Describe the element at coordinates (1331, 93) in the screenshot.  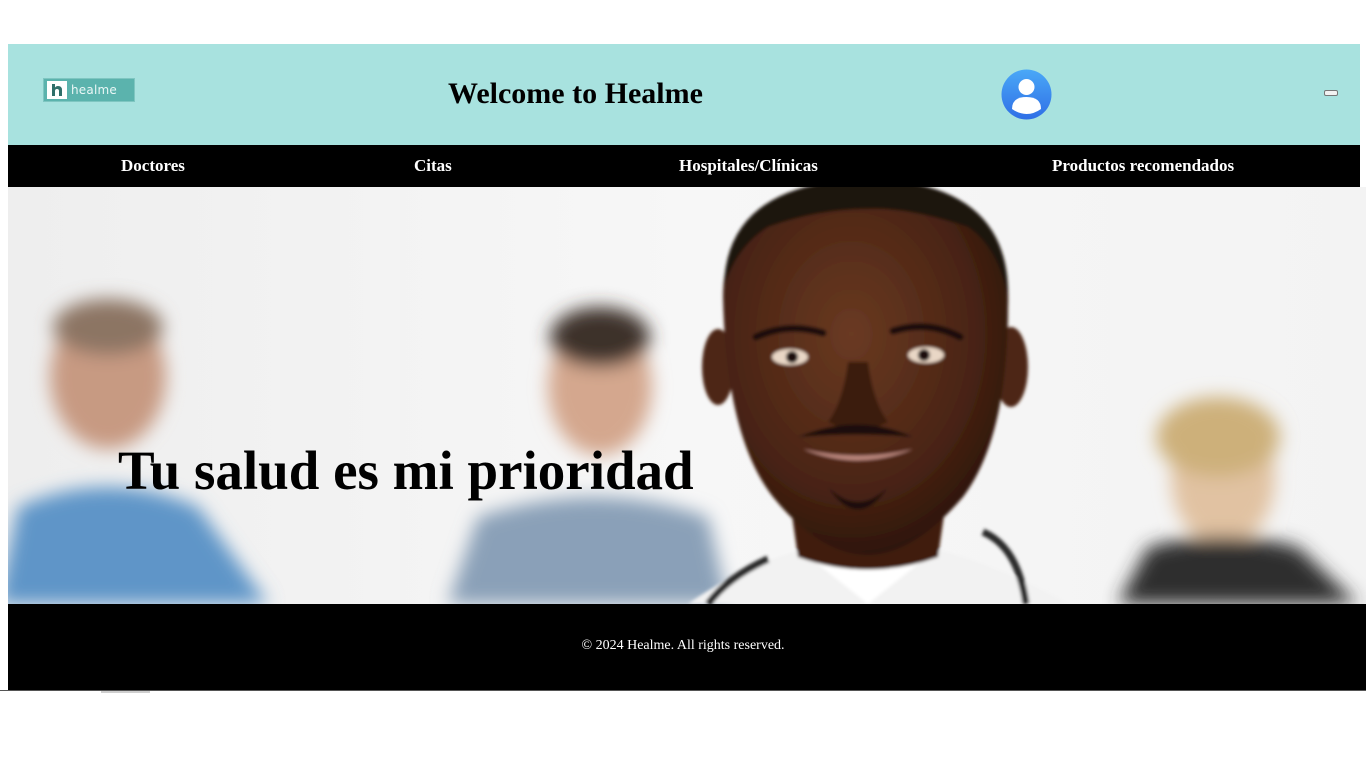
I see `minimize-icon` at that location.